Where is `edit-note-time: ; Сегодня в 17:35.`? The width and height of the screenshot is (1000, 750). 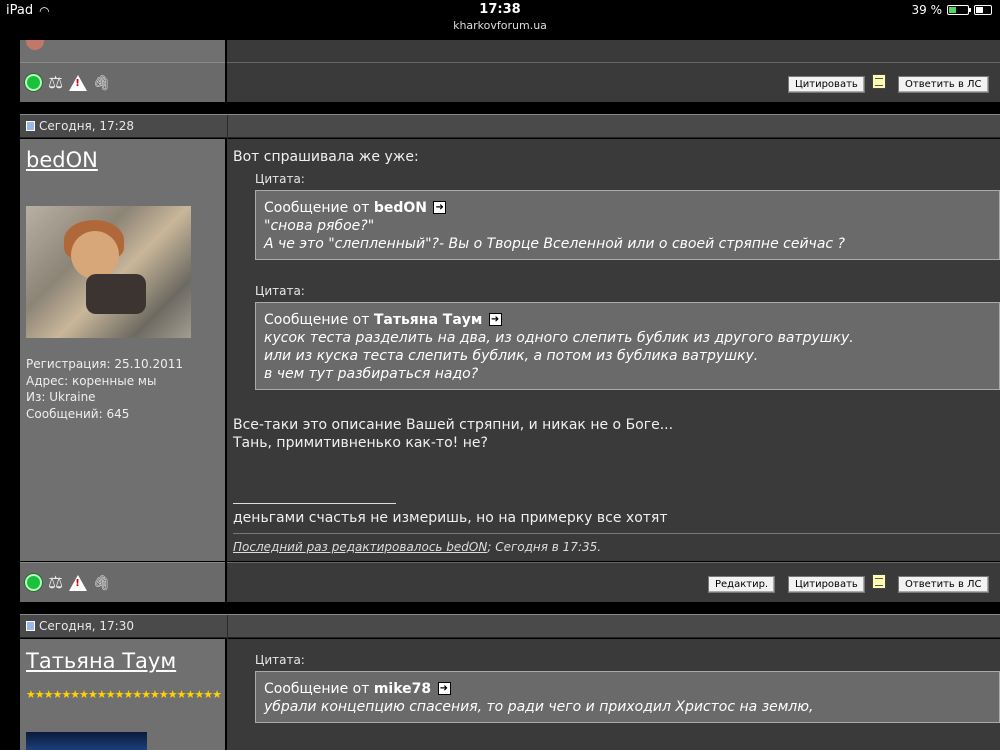 edit-note-time: ; Сегодня в 17:35. is located at coordinates (544, 547).